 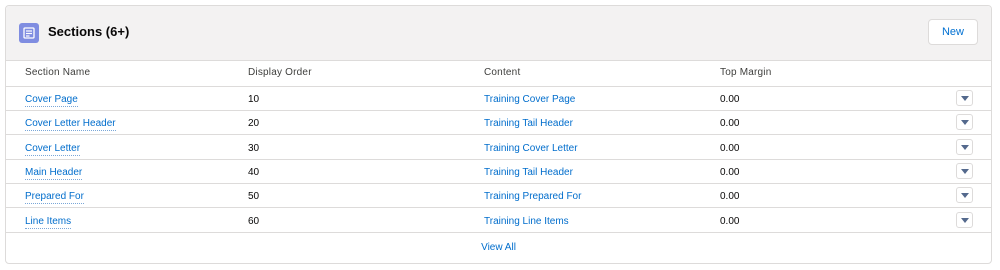 I want to click on section-name-cell: Prepared For, so click(x=54, y=197).